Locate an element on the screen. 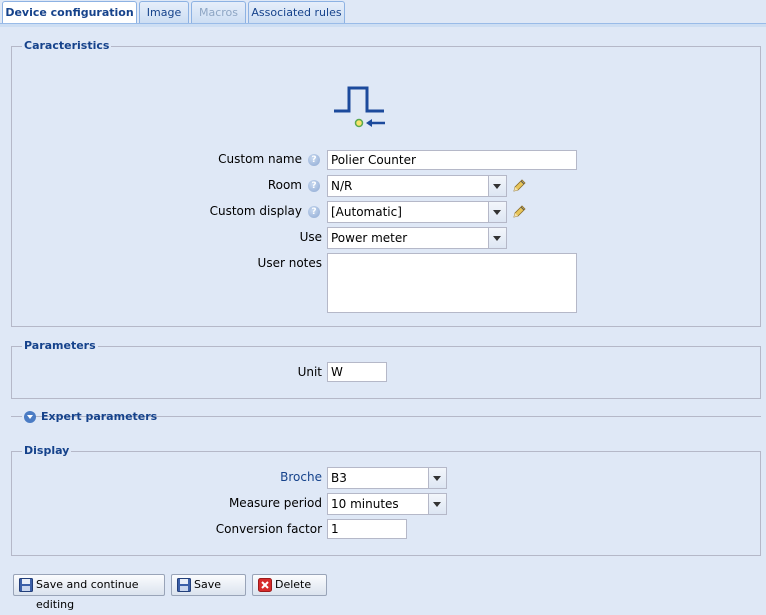  characteristics-legend: Caracteristics is located at coordinates (67, 45).